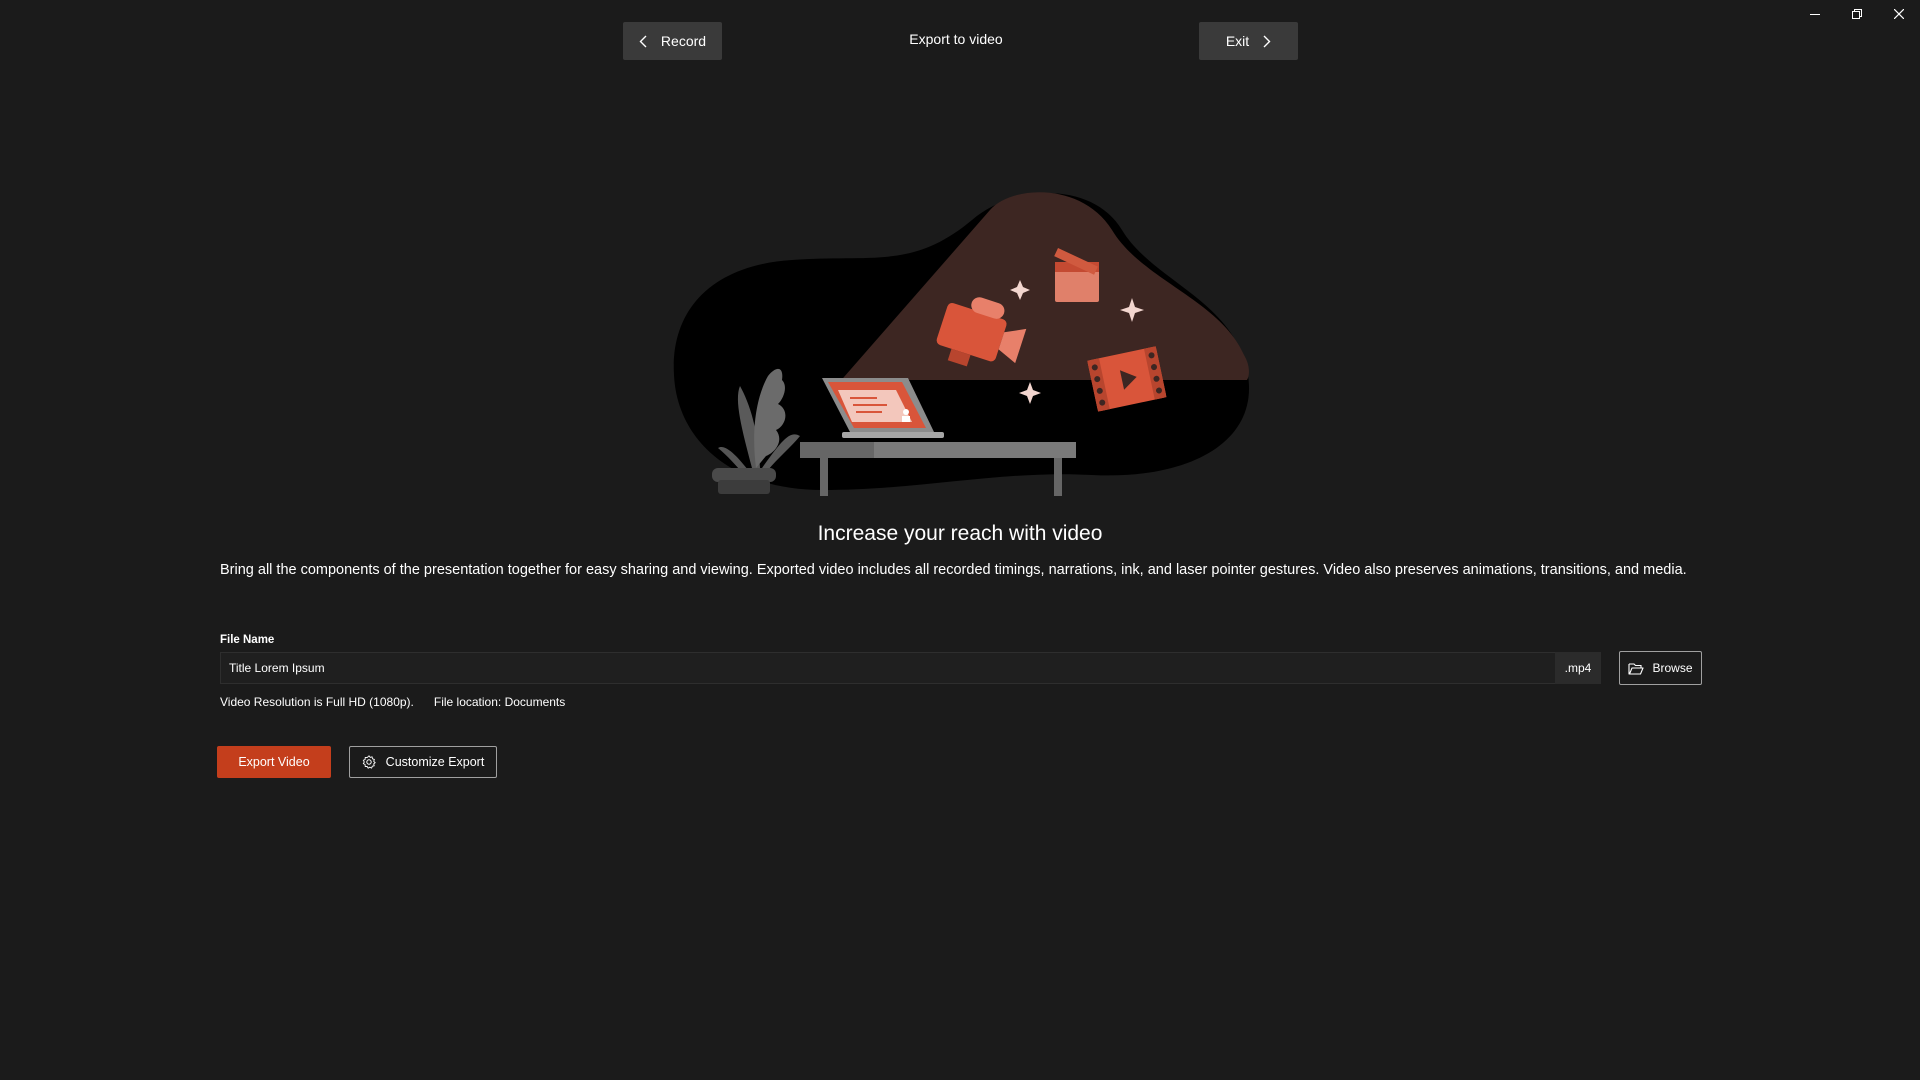  I want to click on browse-button: Browse, so click(1660, 668).